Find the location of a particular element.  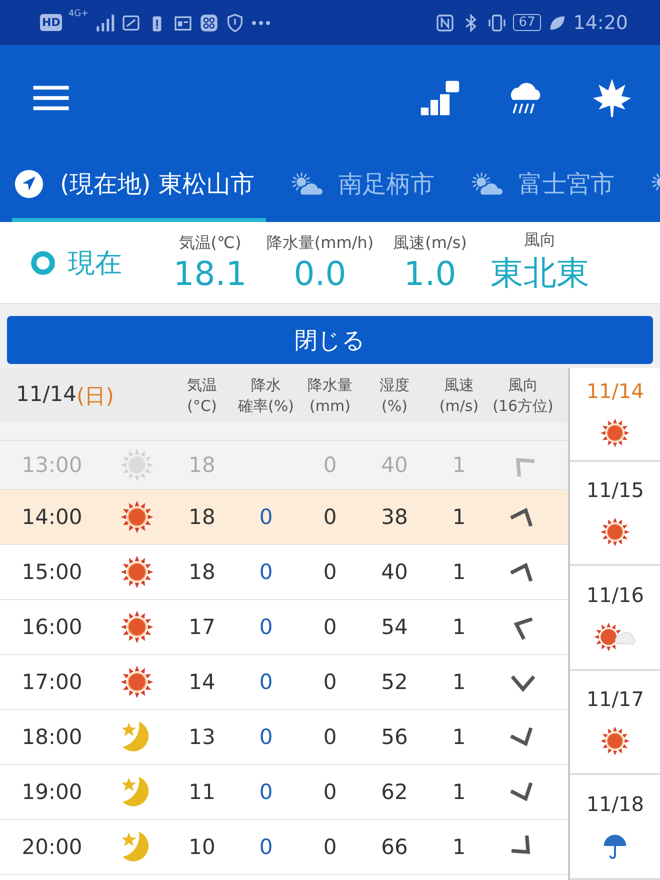

hour-row: 16:00 17 0 0 54 1 is located at coordinates (284, 627).